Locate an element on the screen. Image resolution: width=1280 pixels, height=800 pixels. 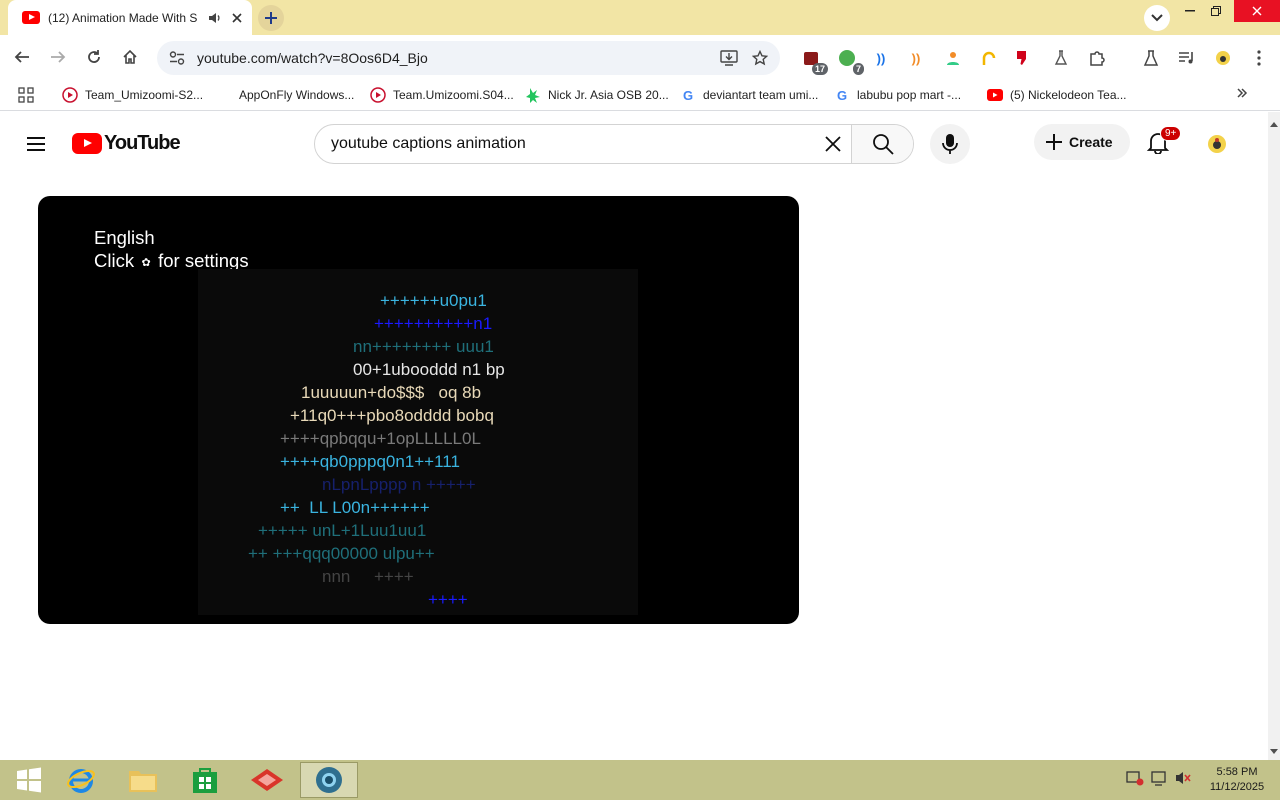
address-url: youtube.com/watch?v=8Oos6D4_Bjo is located at coordinates (312, 58).